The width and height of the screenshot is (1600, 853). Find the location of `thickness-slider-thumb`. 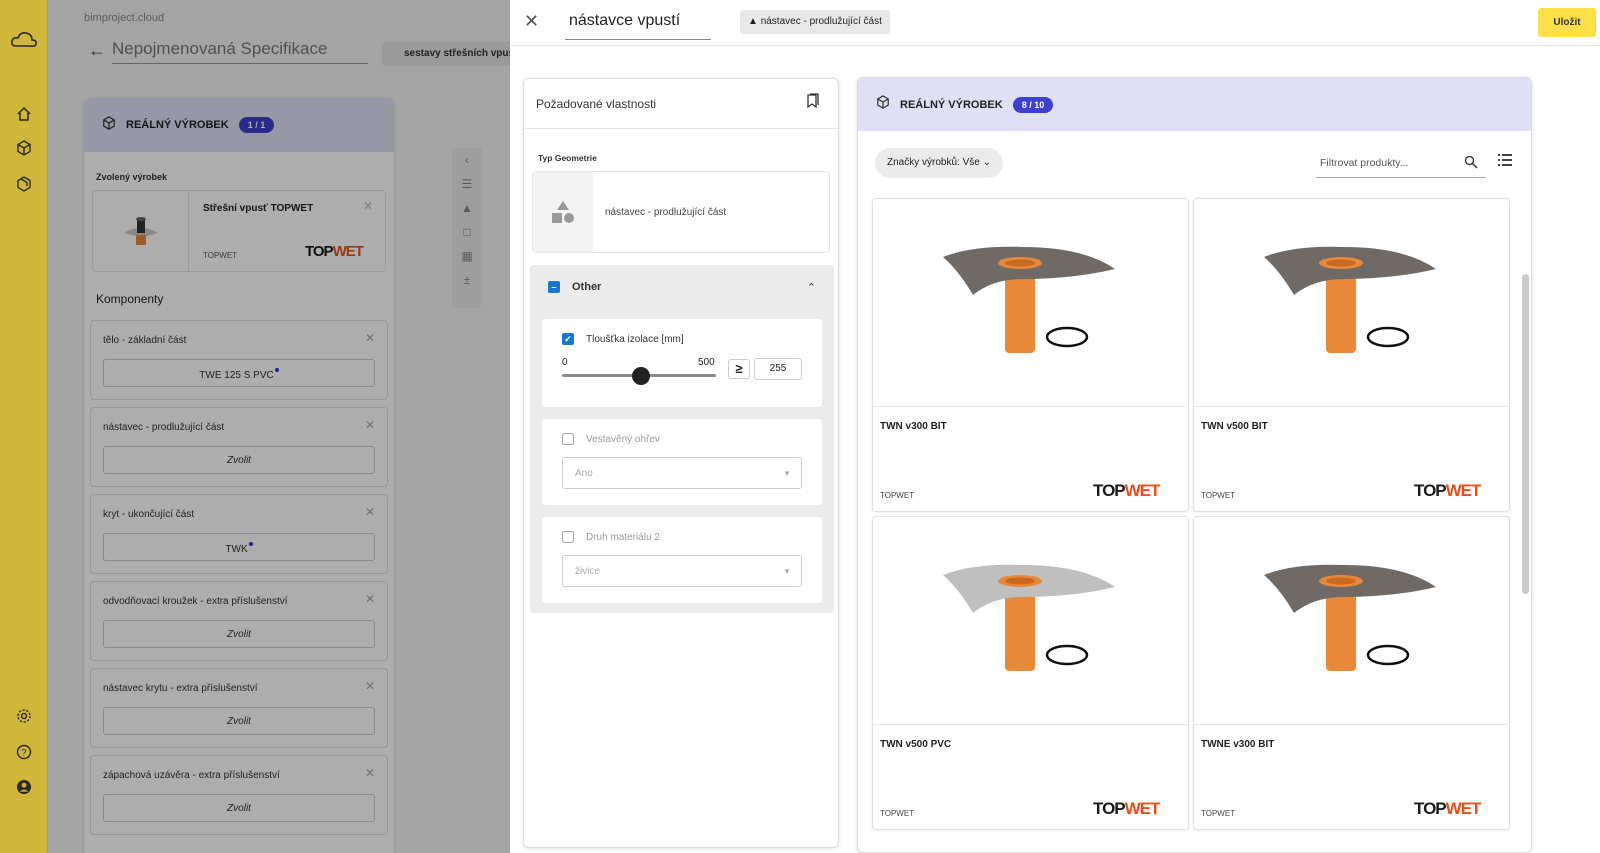

thickness-slider-thumb is located at coordinates (640, 376).